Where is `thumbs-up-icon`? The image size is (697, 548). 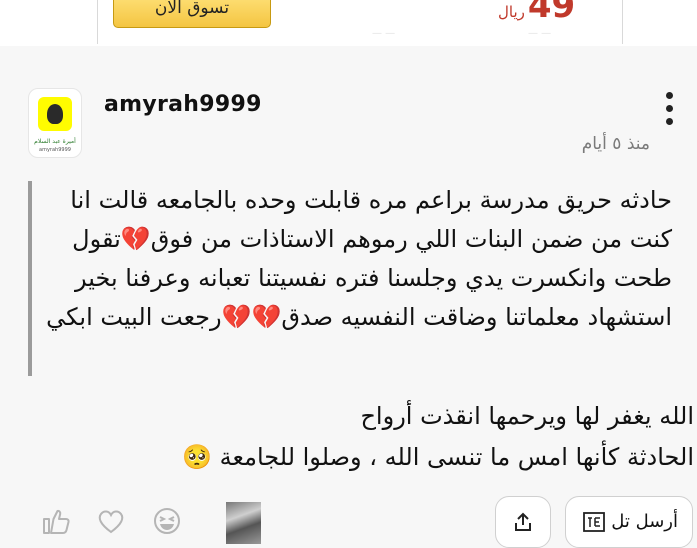
thumbs-up-icon is located at coordinates (55, 521).